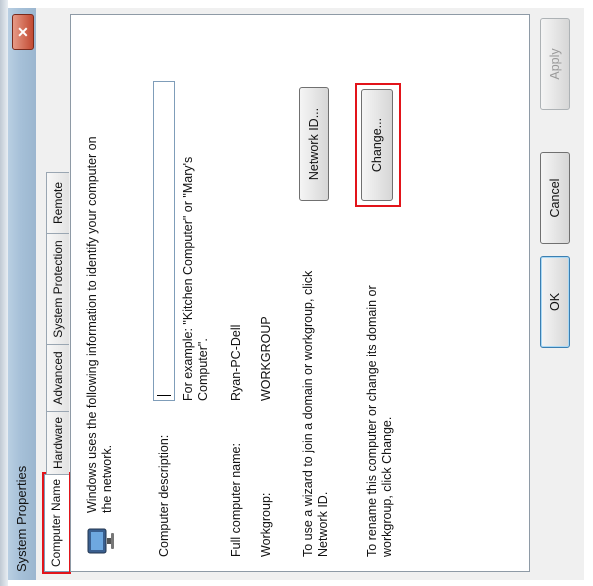 The height and width of the screenshot is (586, 593). What do you see at coordinates (266, 358) in the screenshot?
I see `workgroup-value: WORKGROUP` at bounding box center [266, 358].